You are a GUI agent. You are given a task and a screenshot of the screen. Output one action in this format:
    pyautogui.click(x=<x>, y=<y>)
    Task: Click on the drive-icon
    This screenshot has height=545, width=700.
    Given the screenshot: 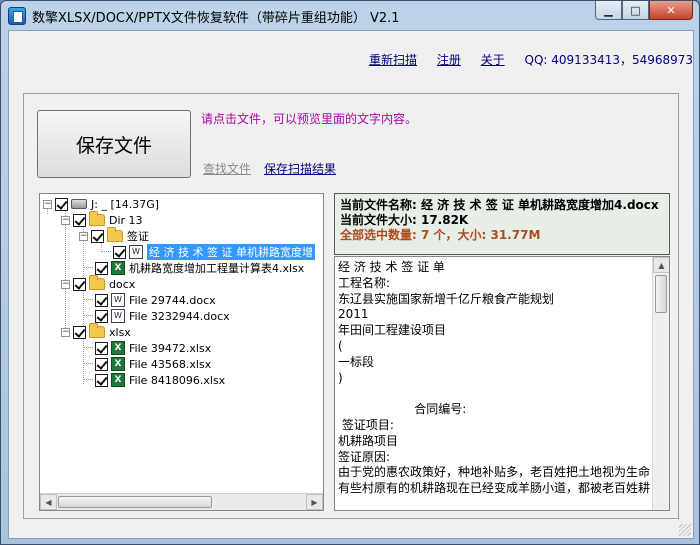 What is the action you would take?
    pyautogui.click(x=79, y=204)
    